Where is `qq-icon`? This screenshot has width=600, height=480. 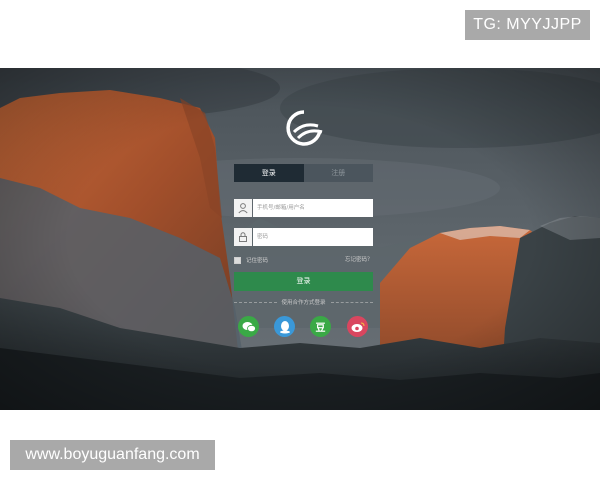
qq-icon is located at coordinates (284, 326).